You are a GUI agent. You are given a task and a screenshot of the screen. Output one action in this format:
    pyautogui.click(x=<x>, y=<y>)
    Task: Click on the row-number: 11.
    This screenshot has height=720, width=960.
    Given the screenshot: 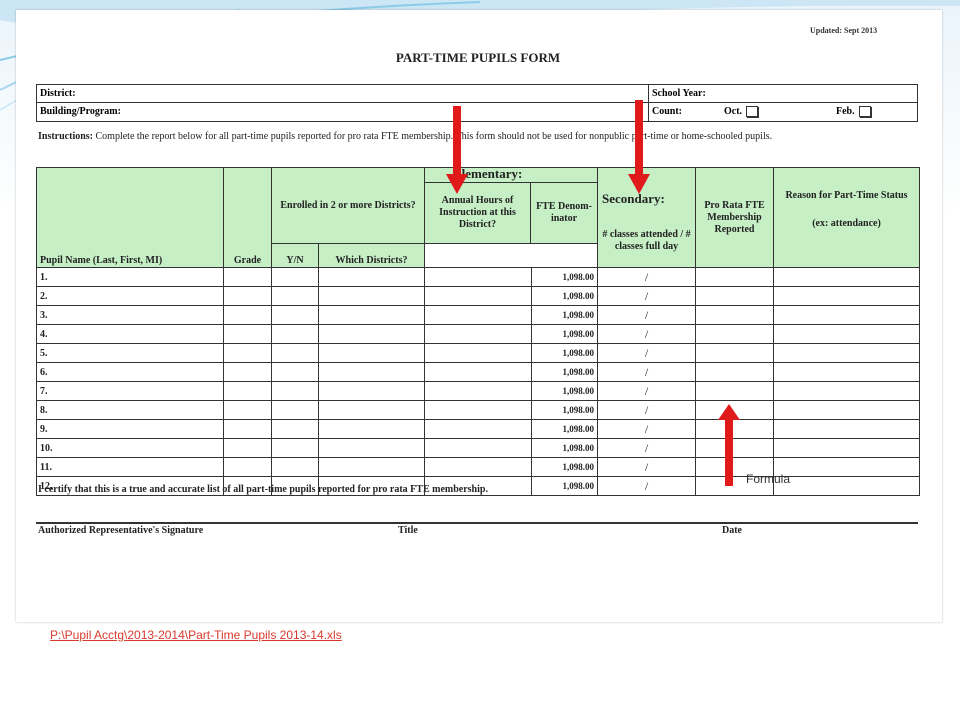 What is the action you would take?
    pyautogui.click(x=130, y=467)
    